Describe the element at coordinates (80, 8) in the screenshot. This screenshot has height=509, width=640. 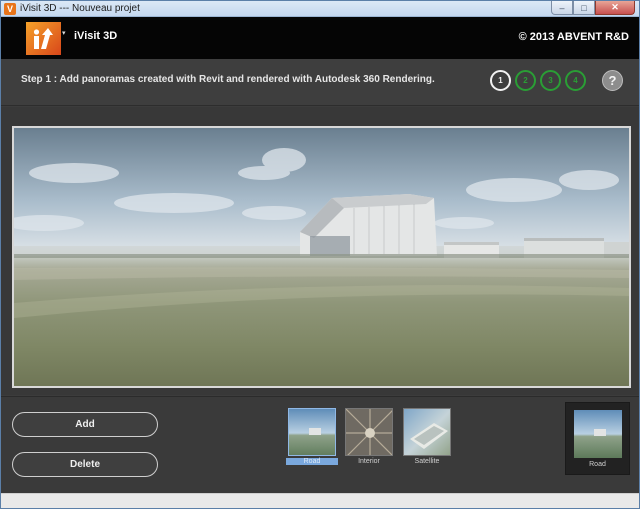
I see `window-title: iVisit 3D --- Nouveau projet` at that location.